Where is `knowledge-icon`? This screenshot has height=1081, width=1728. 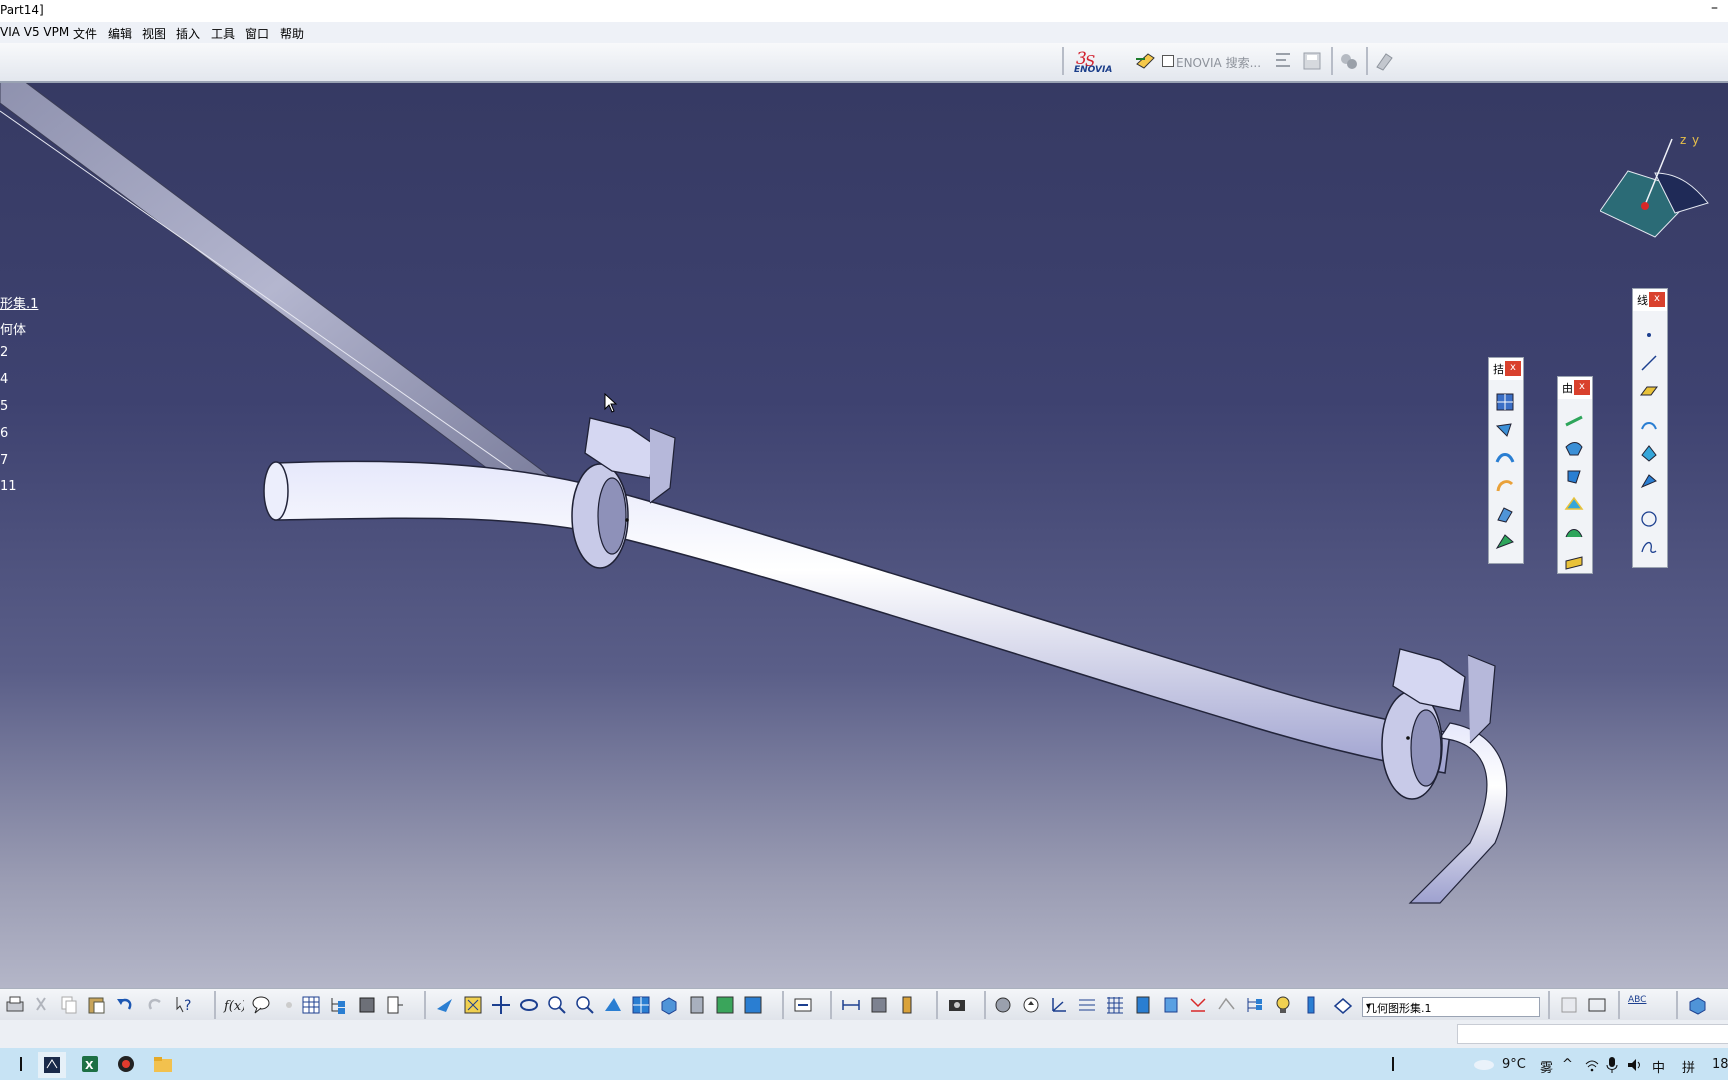 knowledge-icon is located at coordinates (289, 1005).